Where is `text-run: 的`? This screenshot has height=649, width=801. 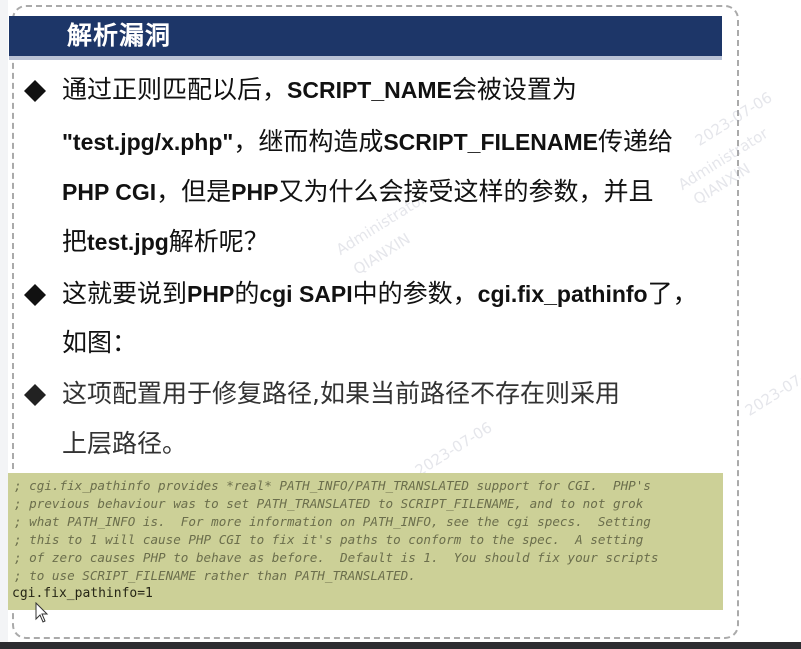
text-run: 的 is located at coordinates (247, 293).